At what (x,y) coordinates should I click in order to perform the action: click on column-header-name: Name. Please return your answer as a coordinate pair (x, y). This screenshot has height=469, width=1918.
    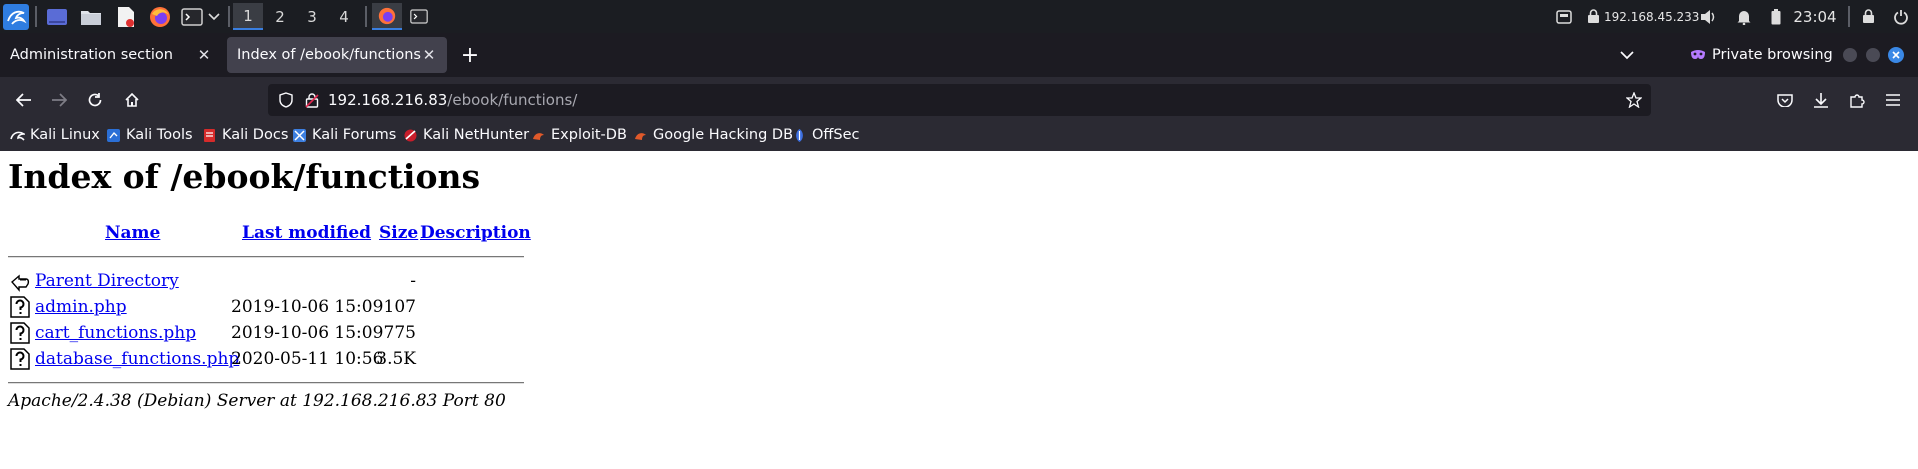
    Looking at the image, I should click on (132, 233).